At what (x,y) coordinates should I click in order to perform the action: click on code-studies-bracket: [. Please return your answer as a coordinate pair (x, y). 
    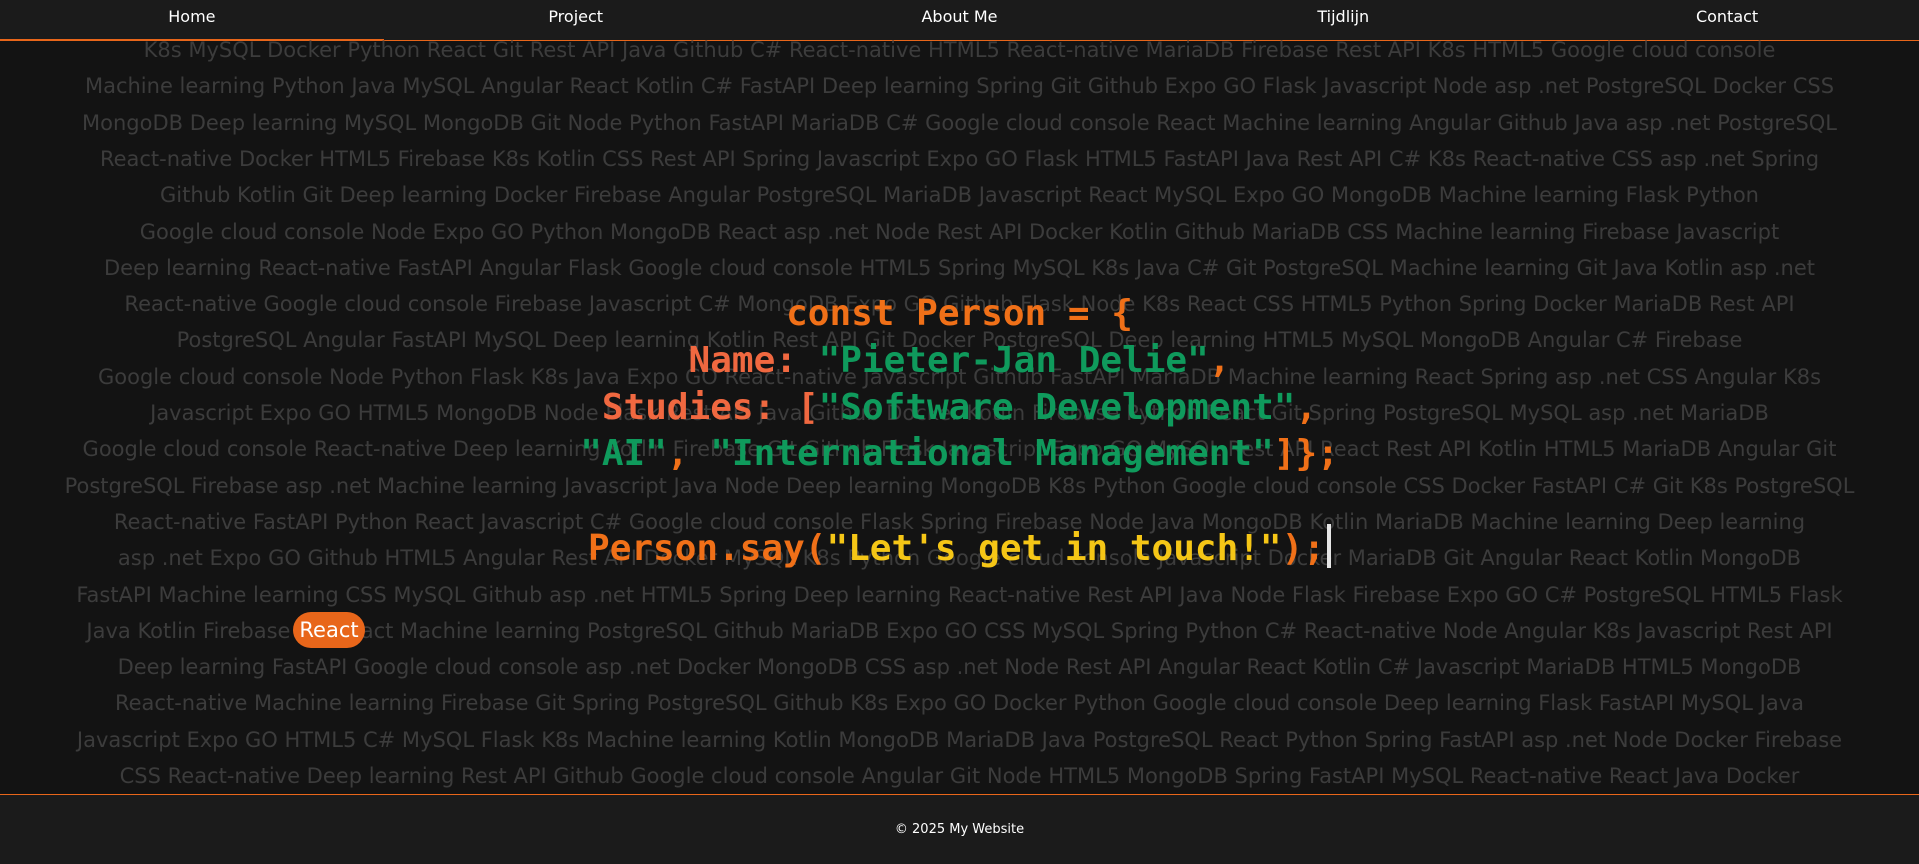
    Looking at the image, I should click on (807, 407).